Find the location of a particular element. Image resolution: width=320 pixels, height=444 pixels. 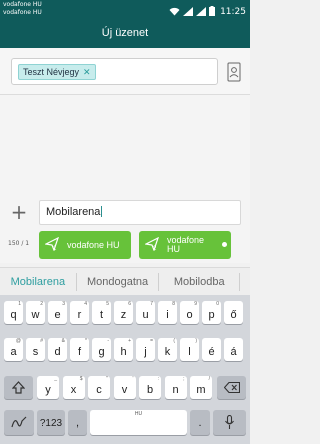

backspace-icon is located at coordinates (232, 387).